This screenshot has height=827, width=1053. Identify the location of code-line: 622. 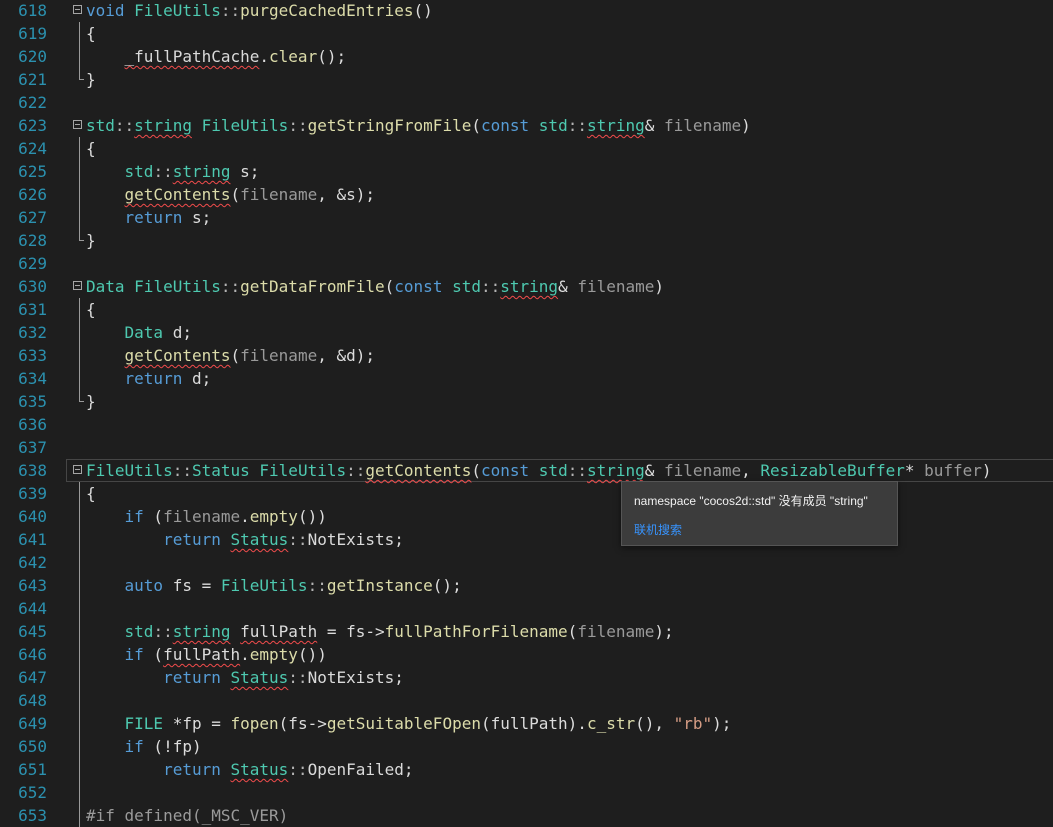
(526, 102).